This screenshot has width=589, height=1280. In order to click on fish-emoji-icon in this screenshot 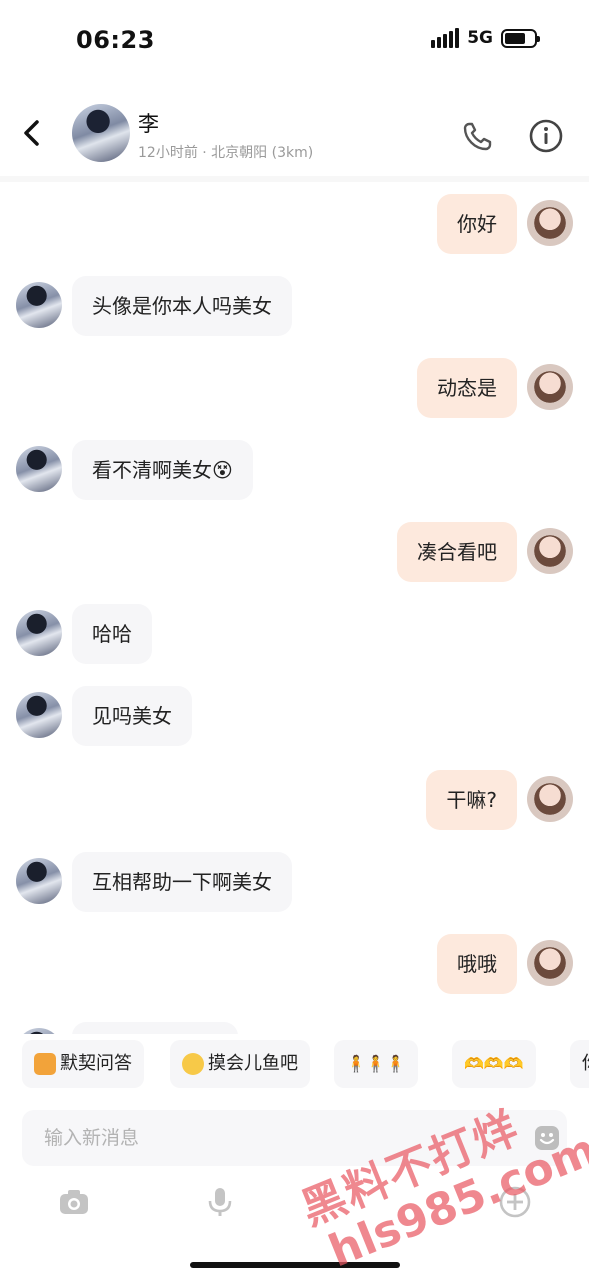, I will do `click(193, 1064)`.